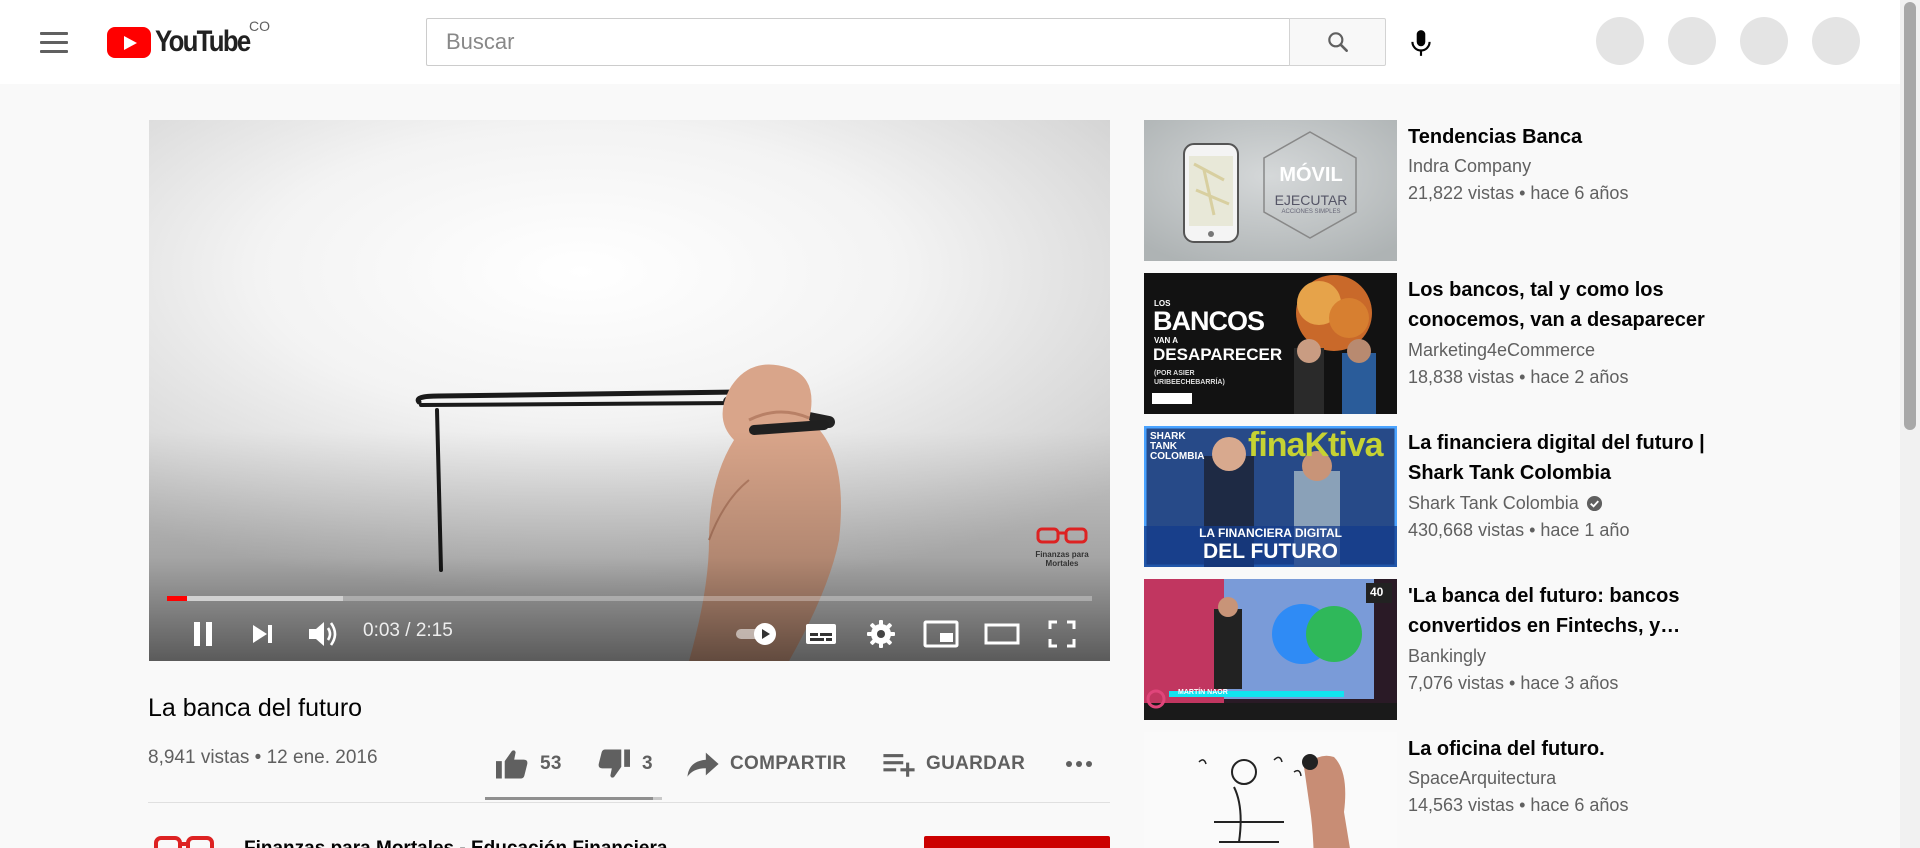  I want to click on next-button, so click(262, 634).